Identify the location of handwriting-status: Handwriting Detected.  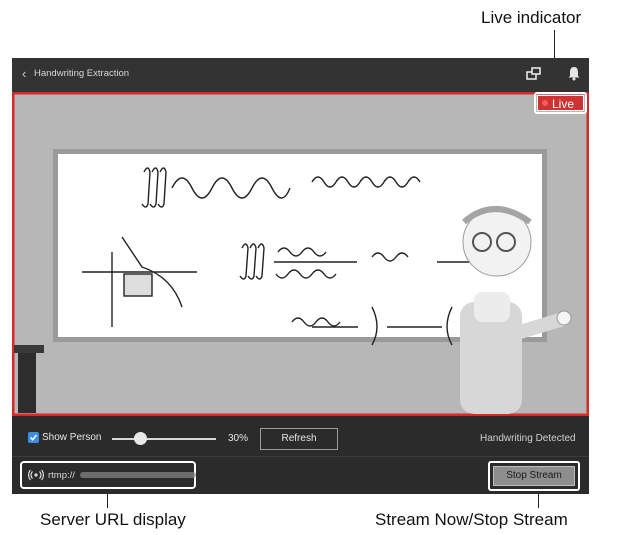
(528, 438).